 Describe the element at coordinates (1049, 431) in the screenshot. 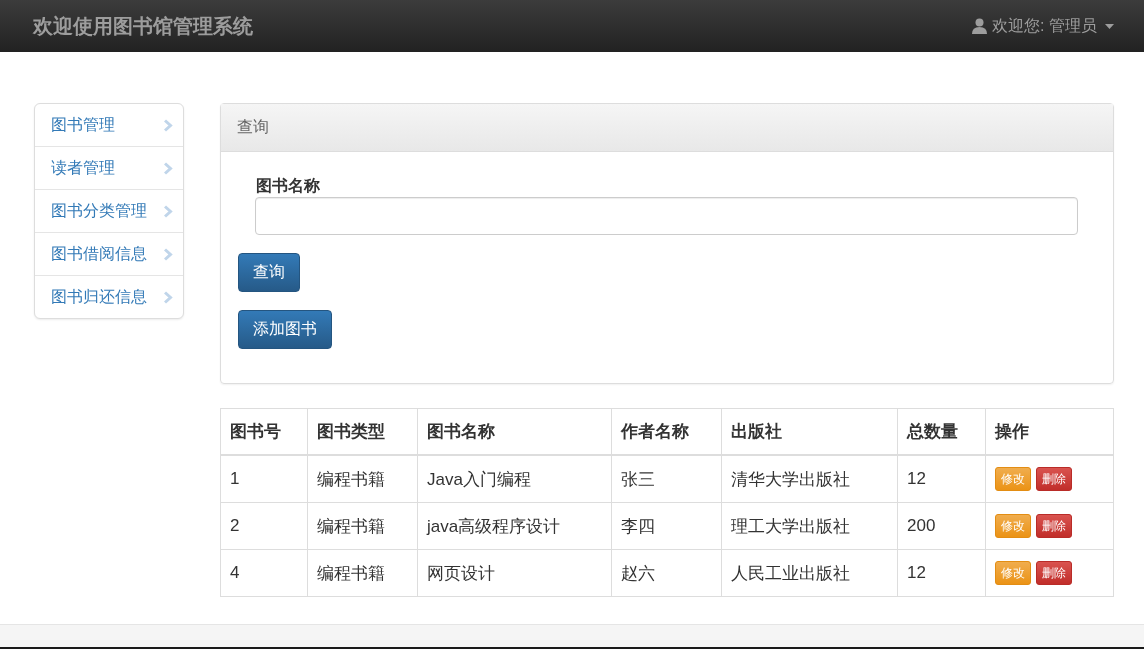

I see `column-header: 操作` at that location.